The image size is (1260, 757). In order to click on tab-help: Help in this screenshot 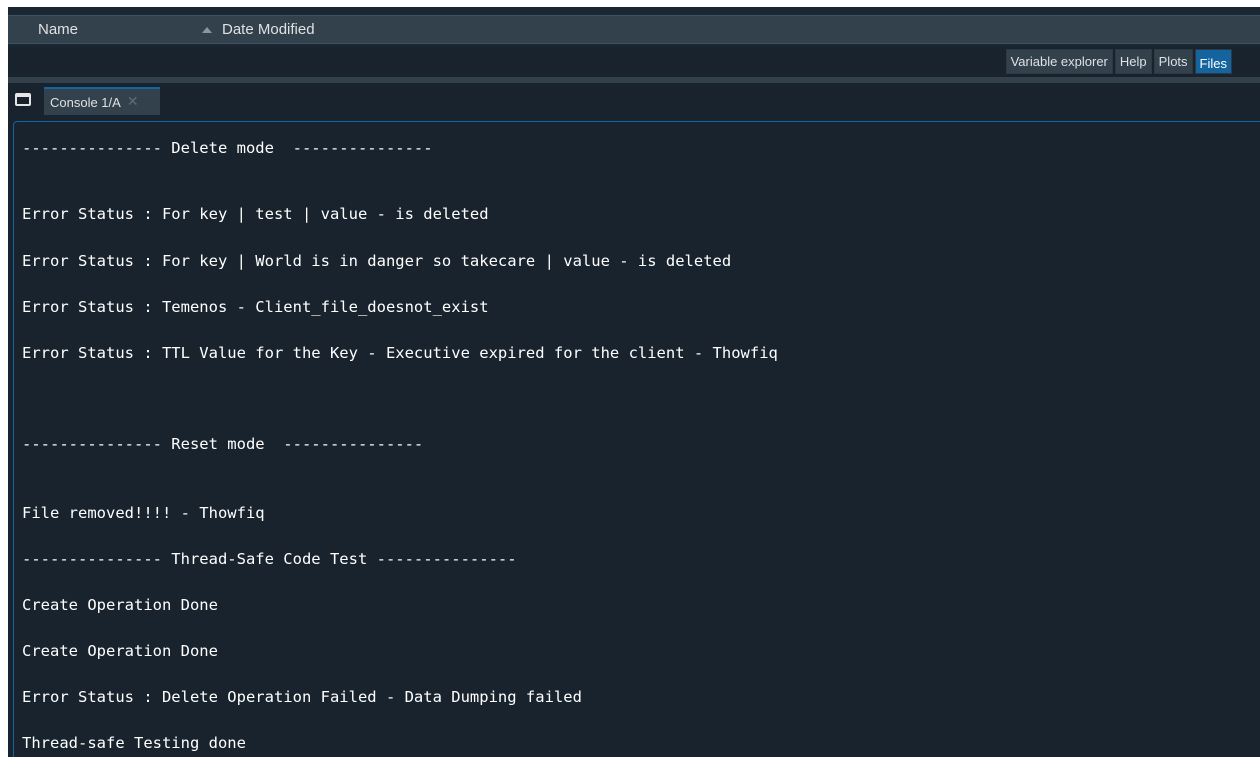, I will do `click(1133, 61)`.